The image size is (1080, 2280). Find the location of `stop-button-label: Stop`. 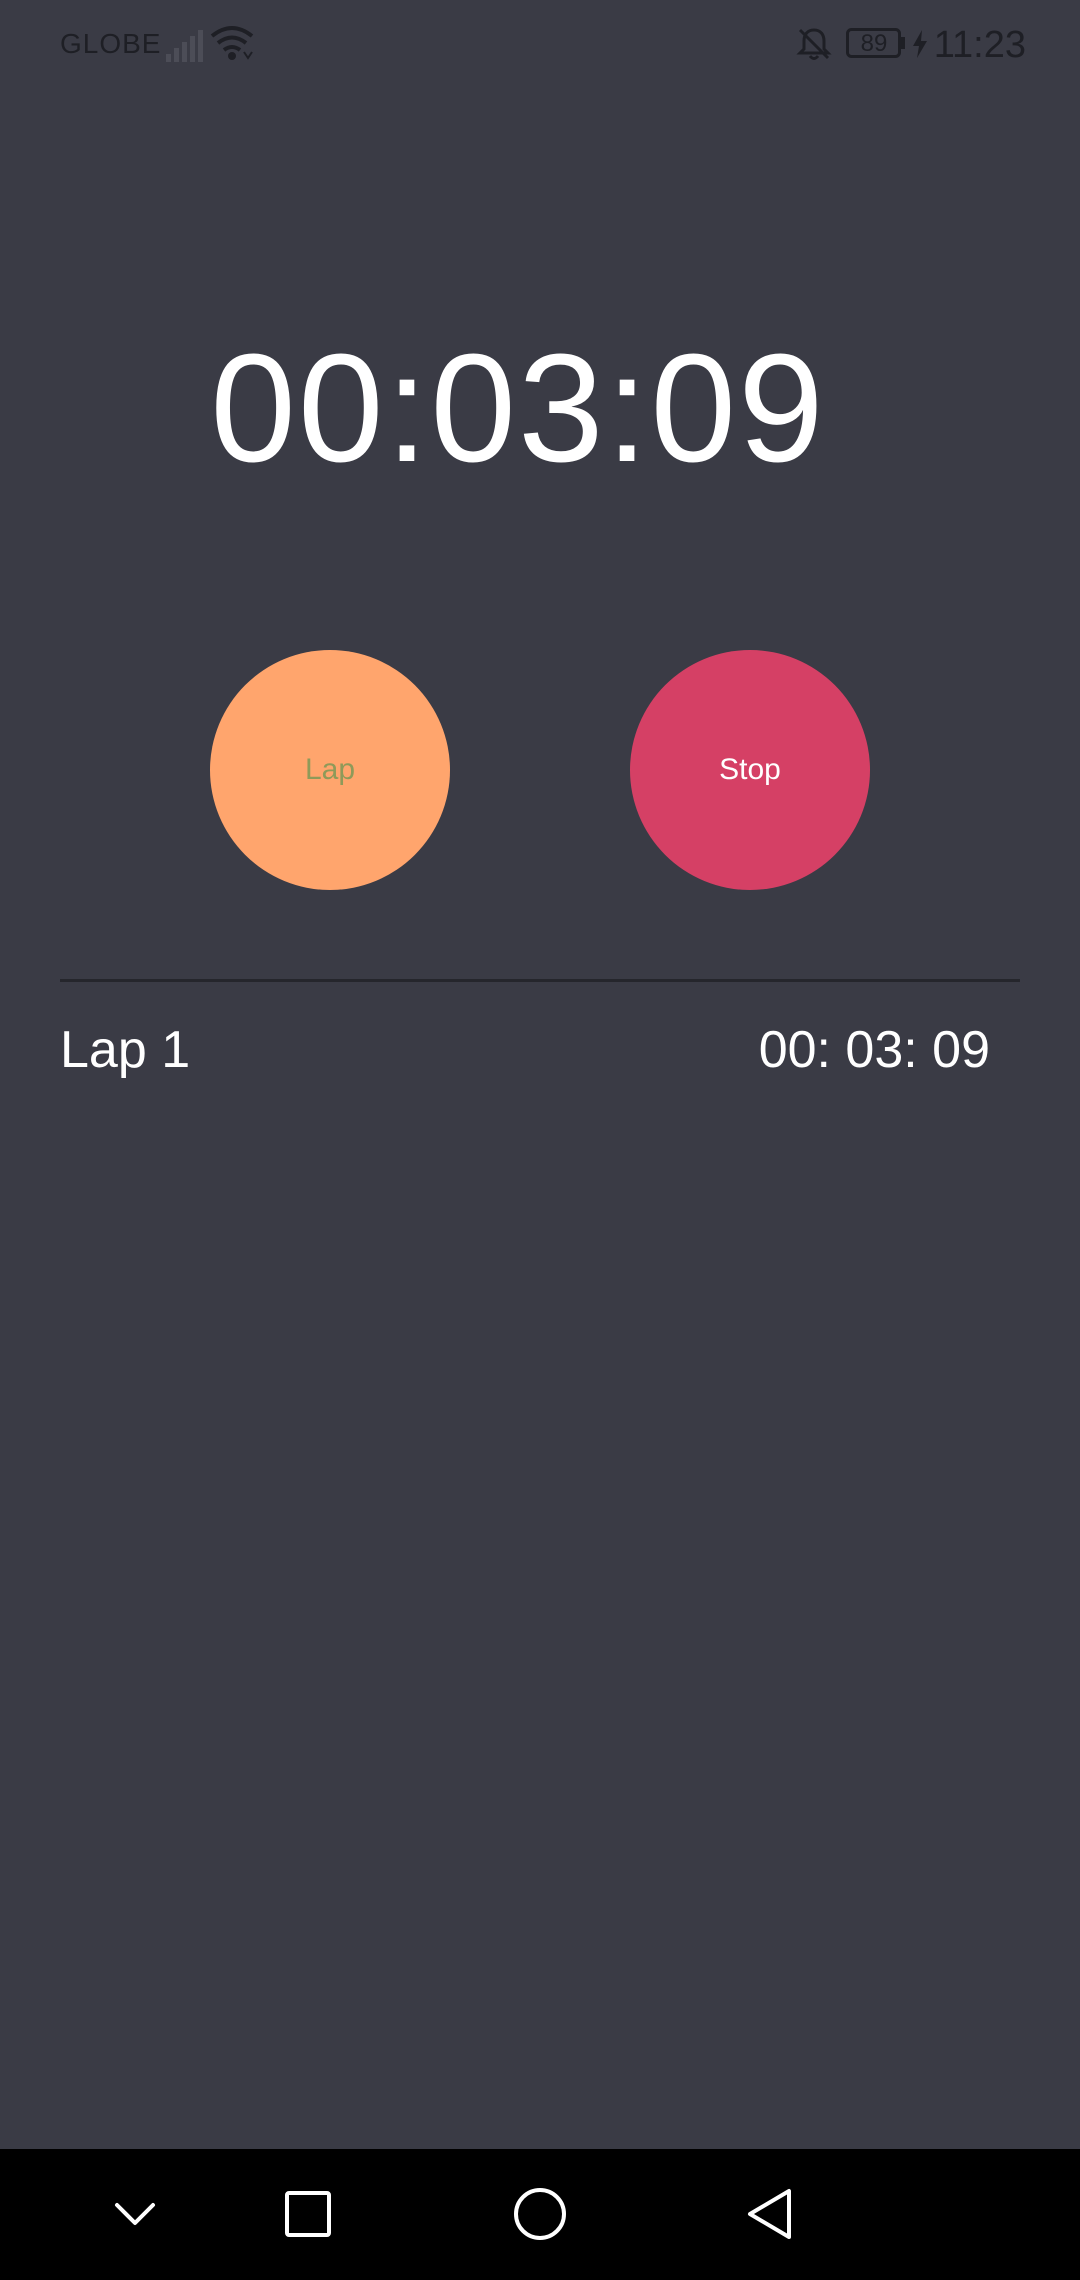

stop-button-label: Stop is located at coordinates (750, 769).